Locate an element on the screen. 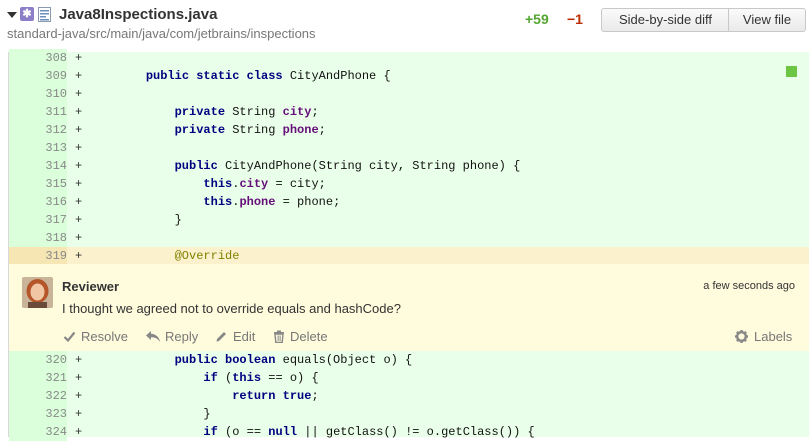  line-number: 314 is located at coordinates (38, 166).